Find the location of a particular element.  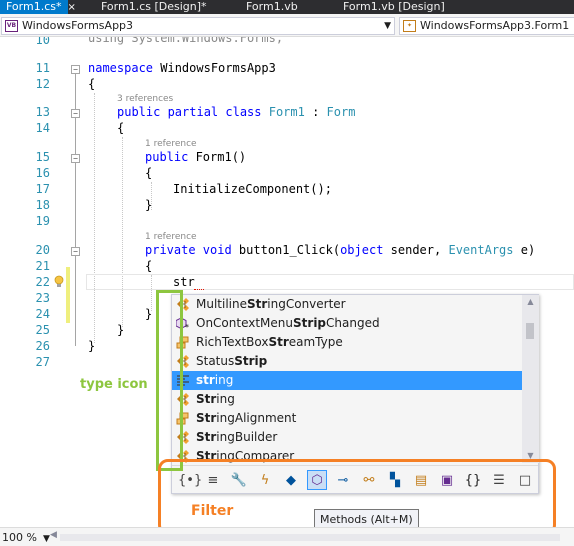

completion-item: StringAlignment is located at coordinates (347, 418).